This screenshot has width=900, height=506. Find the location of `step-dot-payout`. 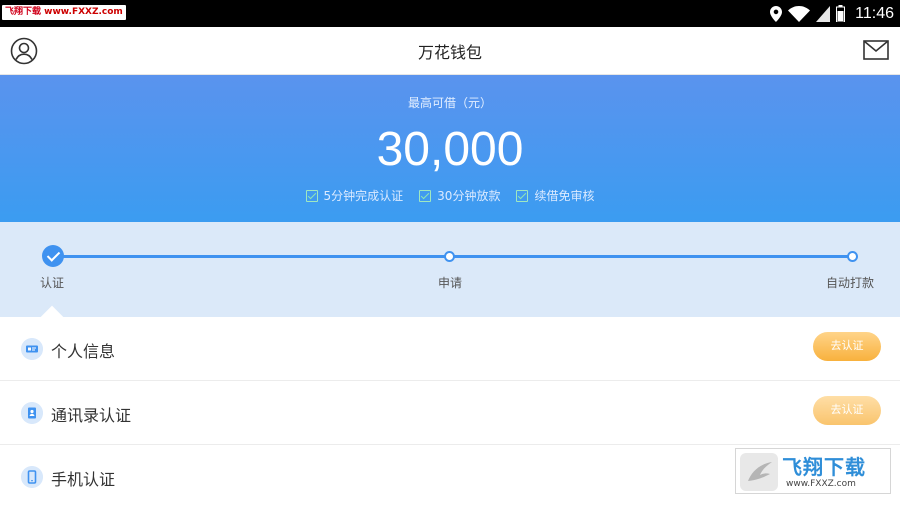

step-dot-payout is located at coordinates (852, 256).